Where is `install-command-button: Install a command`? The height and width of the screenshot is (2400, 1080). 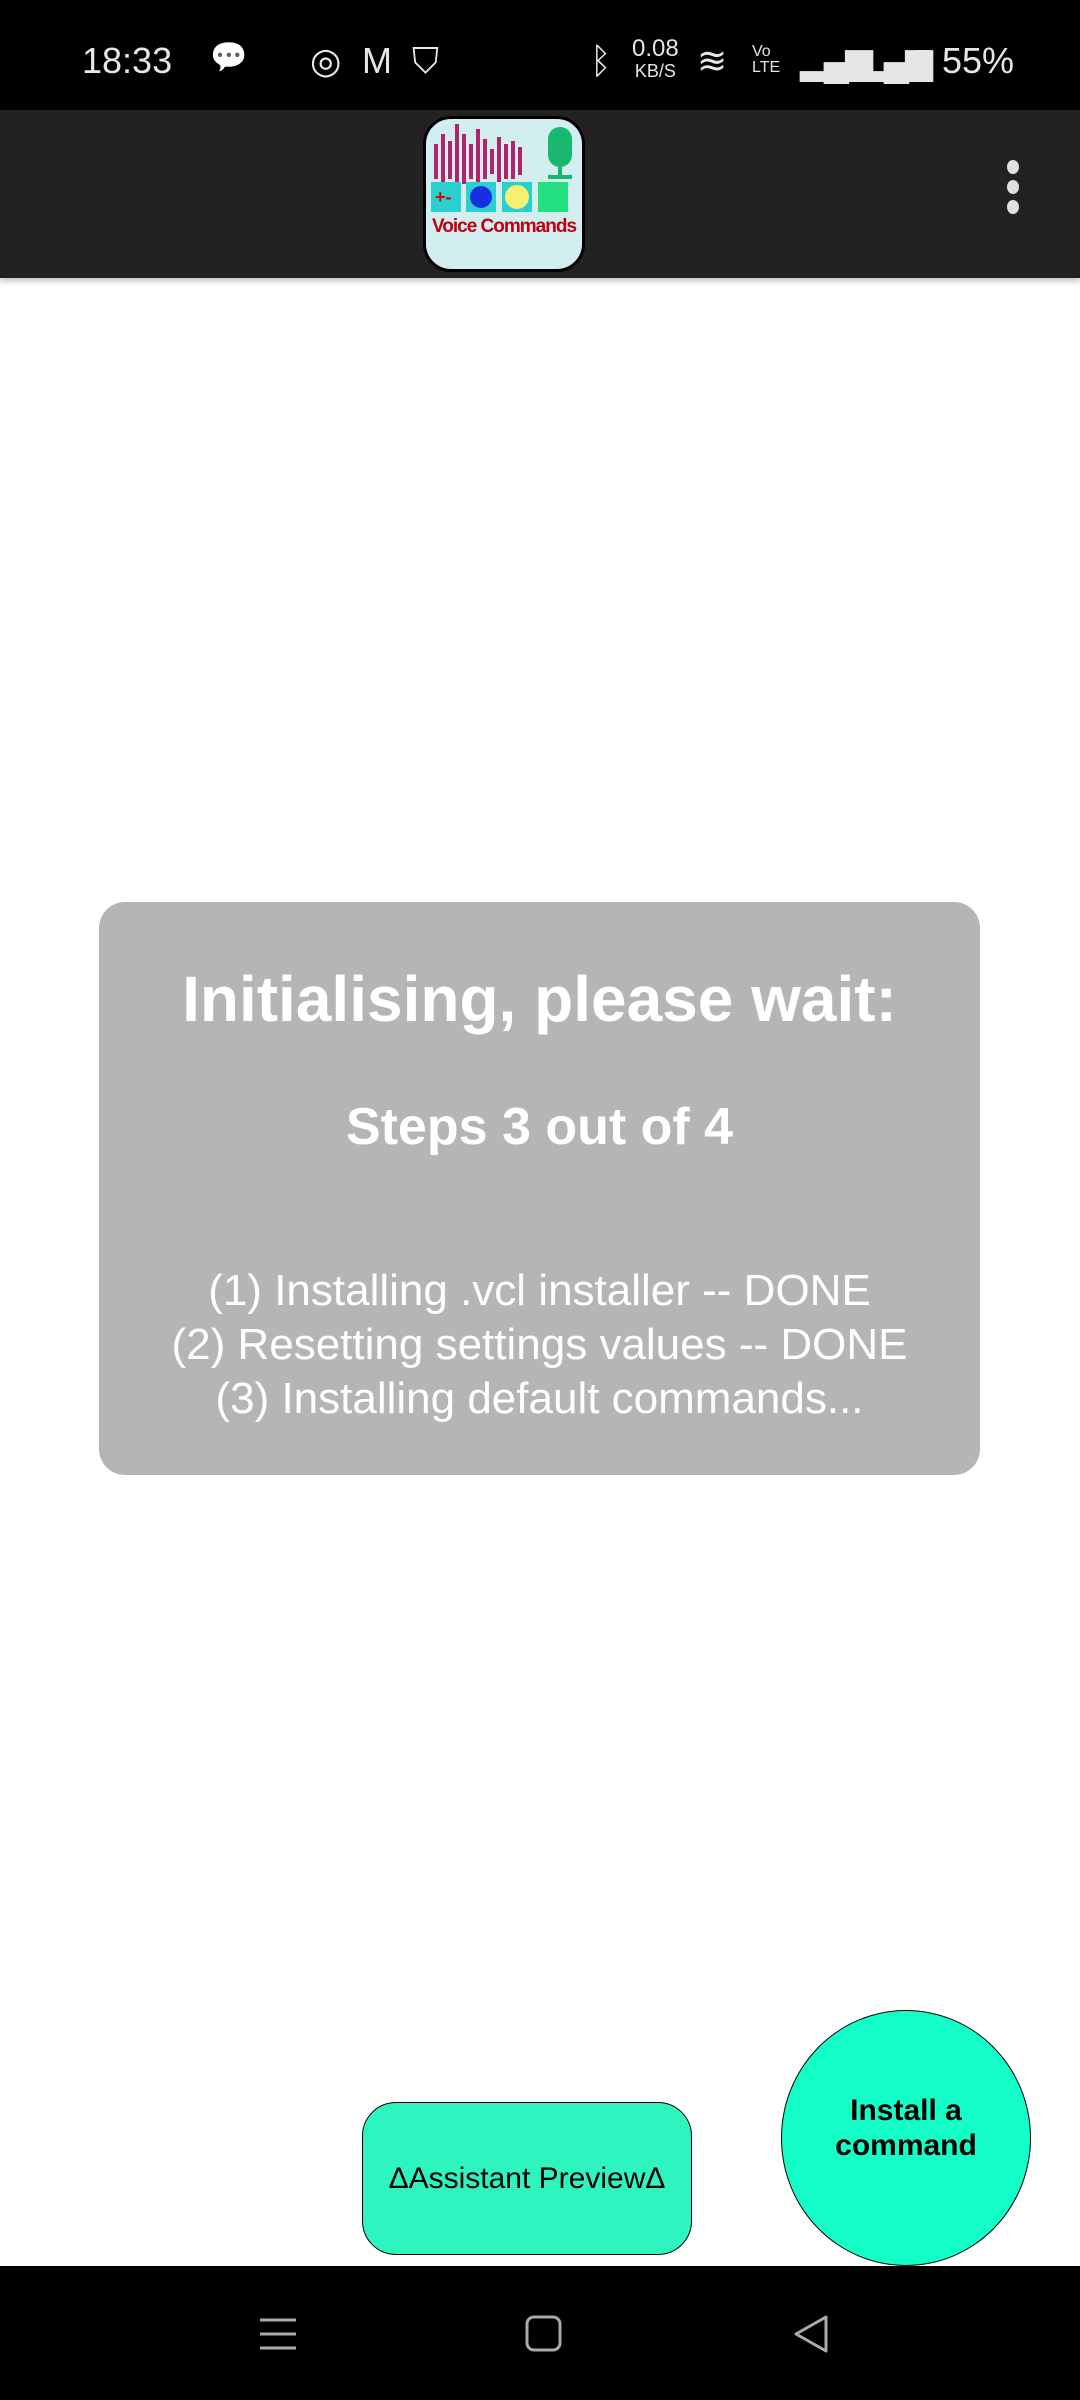 install-command-button: Install a command is located at coordinates (906, 2138).